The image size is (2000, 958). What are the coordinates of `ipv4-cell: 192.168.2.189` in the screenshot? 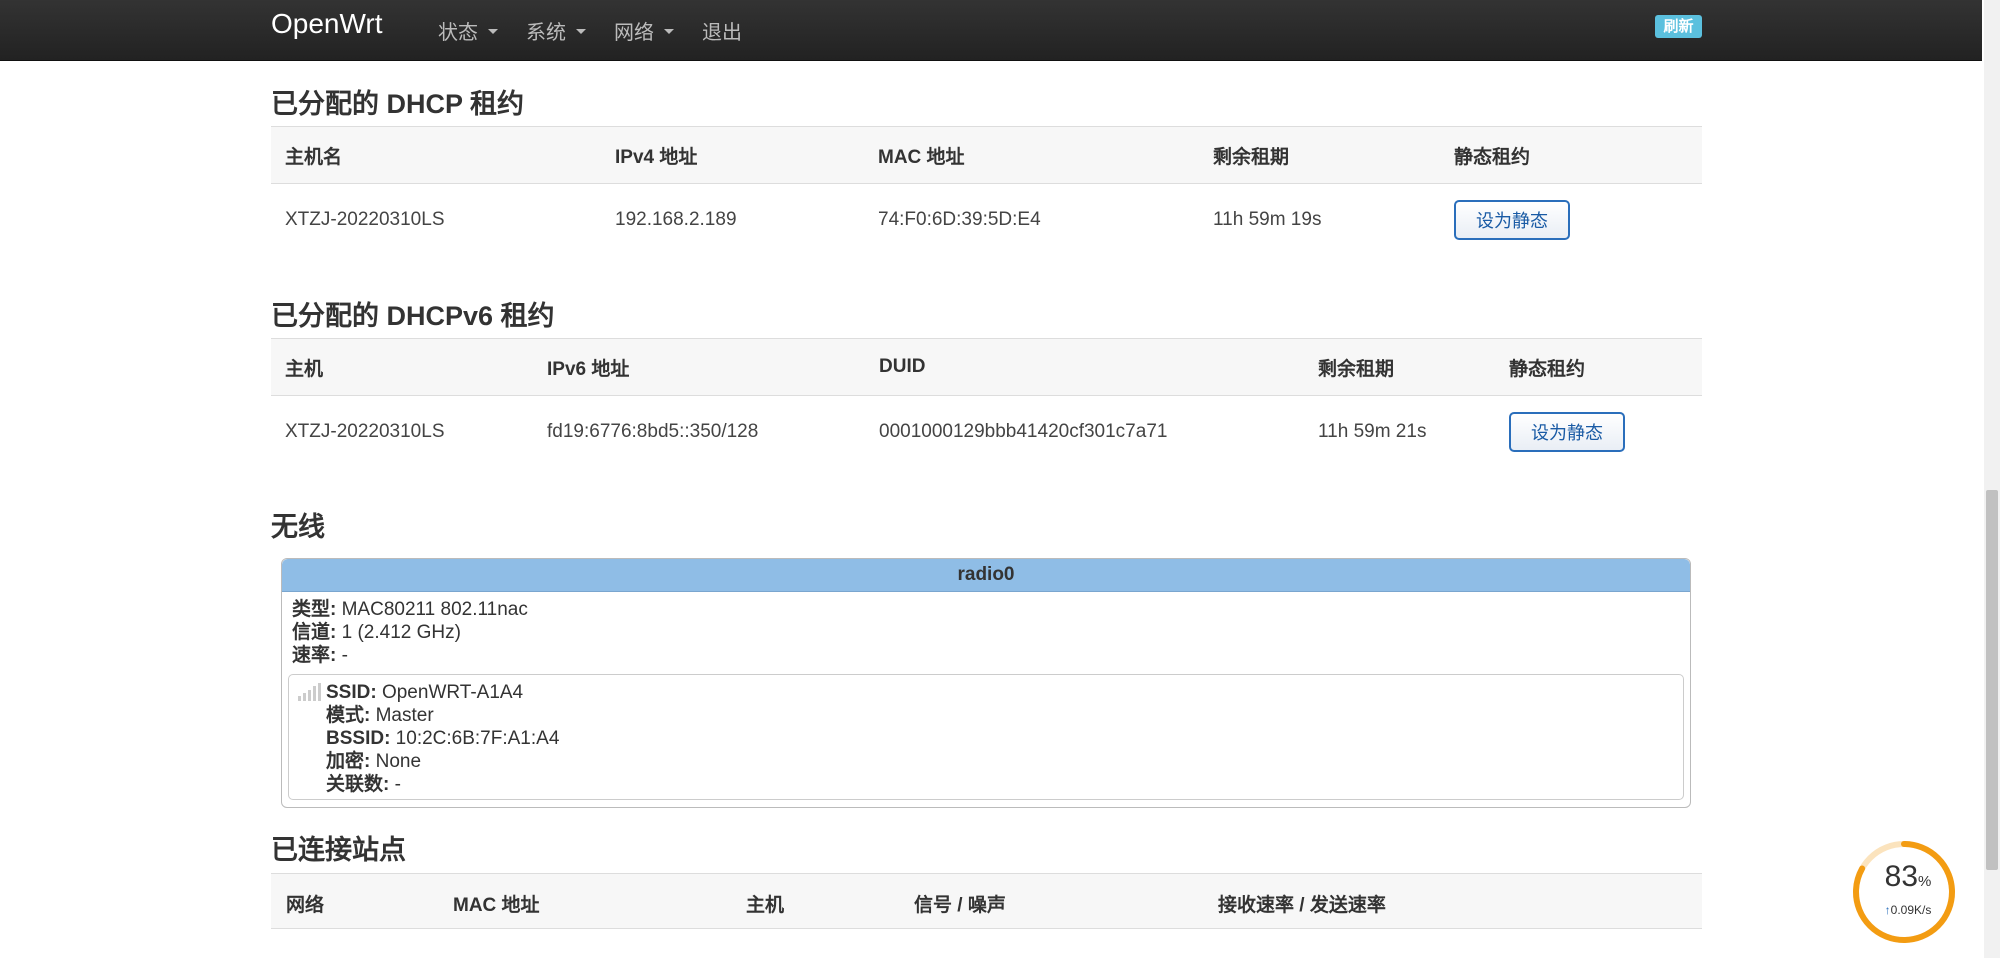 It's located at (676, 219).